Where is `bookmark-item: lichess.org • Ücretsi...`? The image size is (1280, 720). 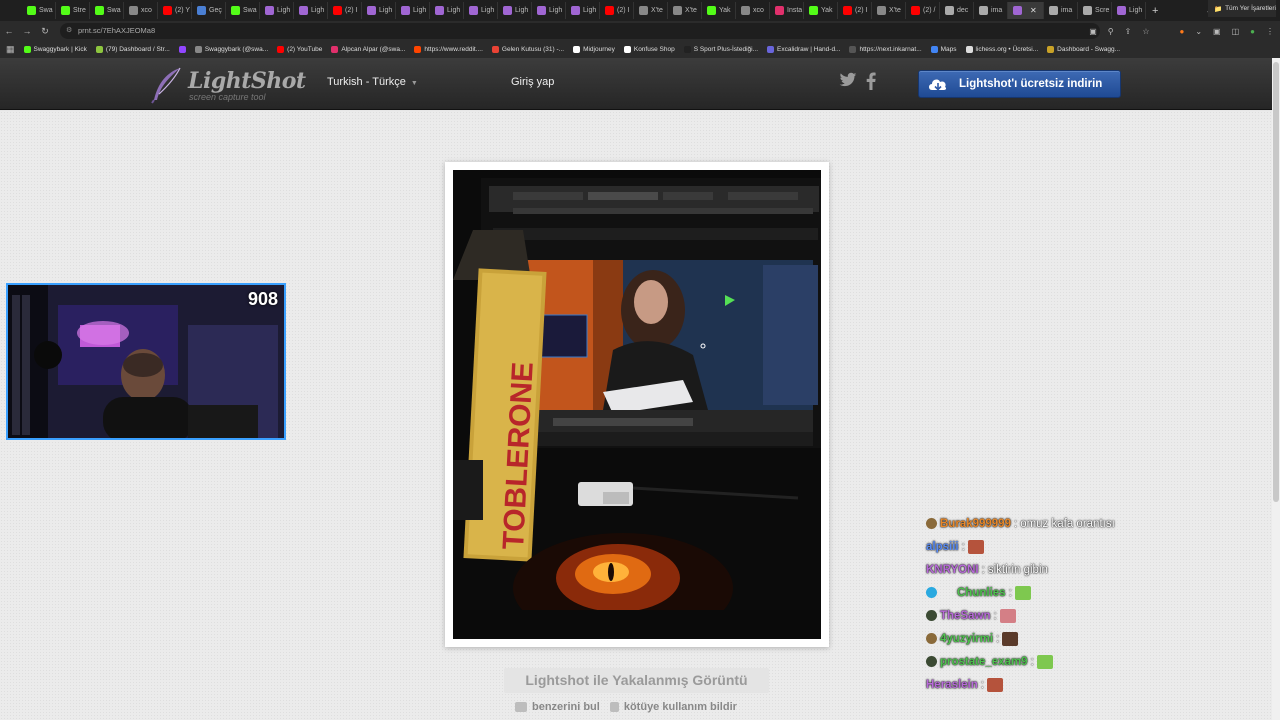
bookmark-item: lichess.org • Ücretsi... is located at coordinates (1001, 49).